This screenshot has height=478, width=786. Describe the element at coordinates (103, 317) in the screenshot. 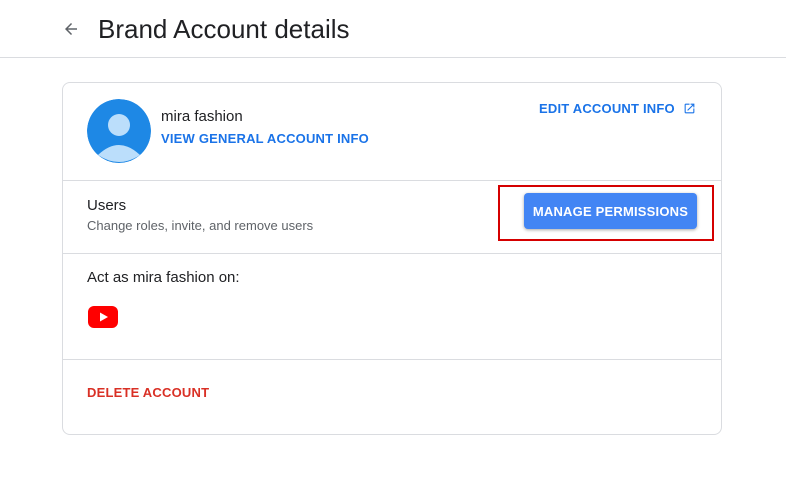

I see `youtube-icon` at that location.